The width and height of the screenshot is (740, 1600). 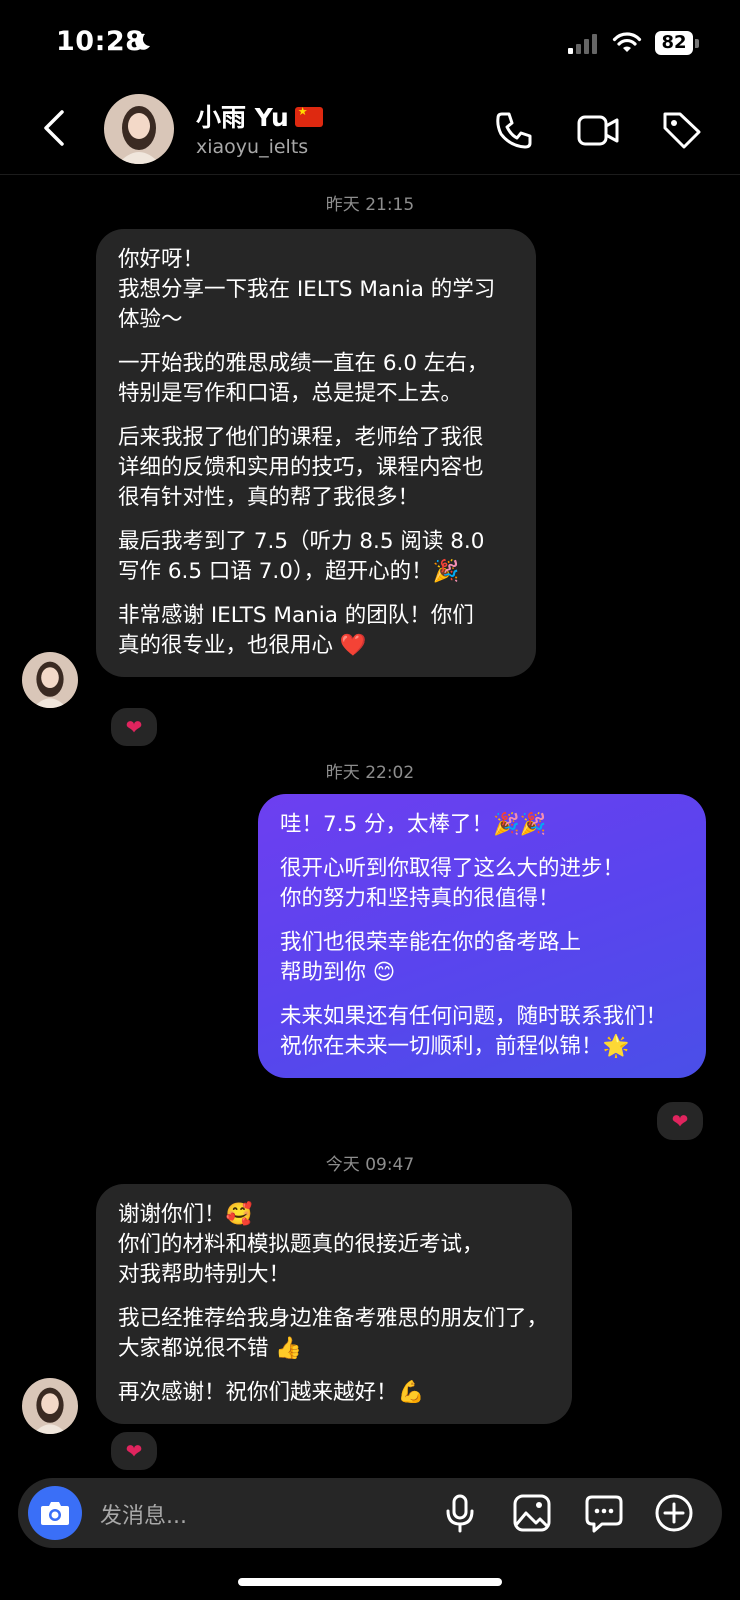 What do you see at coordinates (682, 130) in the screenshot?
I see `tag-icon` at bounding box center [682, 130].